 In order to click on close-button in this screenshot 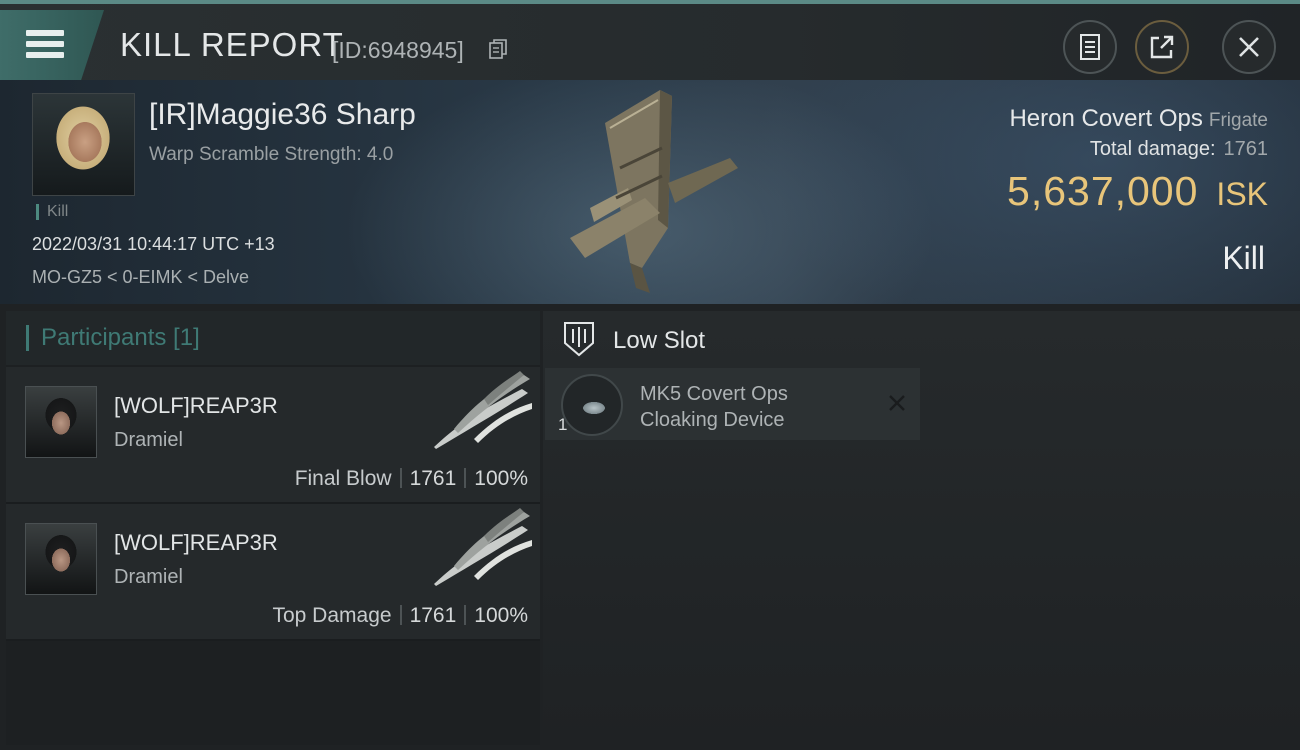, I will do `click(1249, 47)`.